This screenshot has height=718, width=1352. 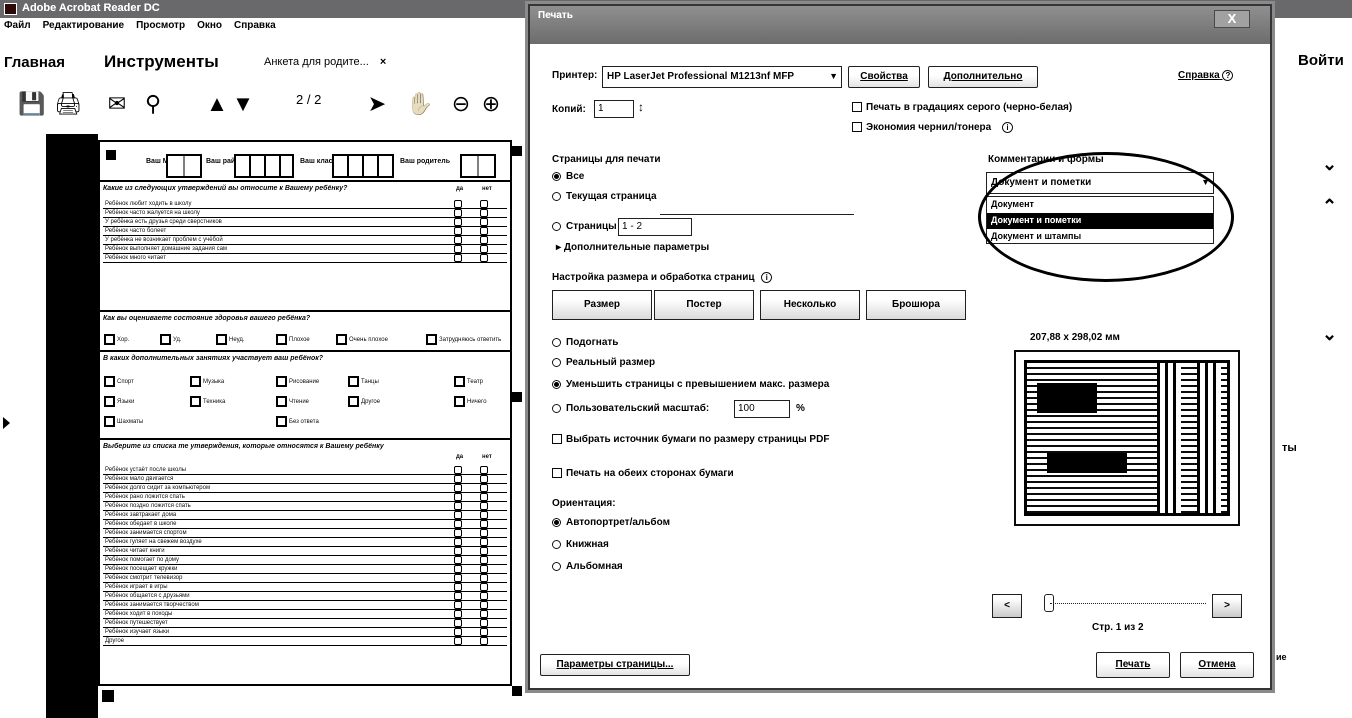 I want to click on printer-select: HP LaserJet Professional M1213nf MFP ▼, so click(x=722, y=77).